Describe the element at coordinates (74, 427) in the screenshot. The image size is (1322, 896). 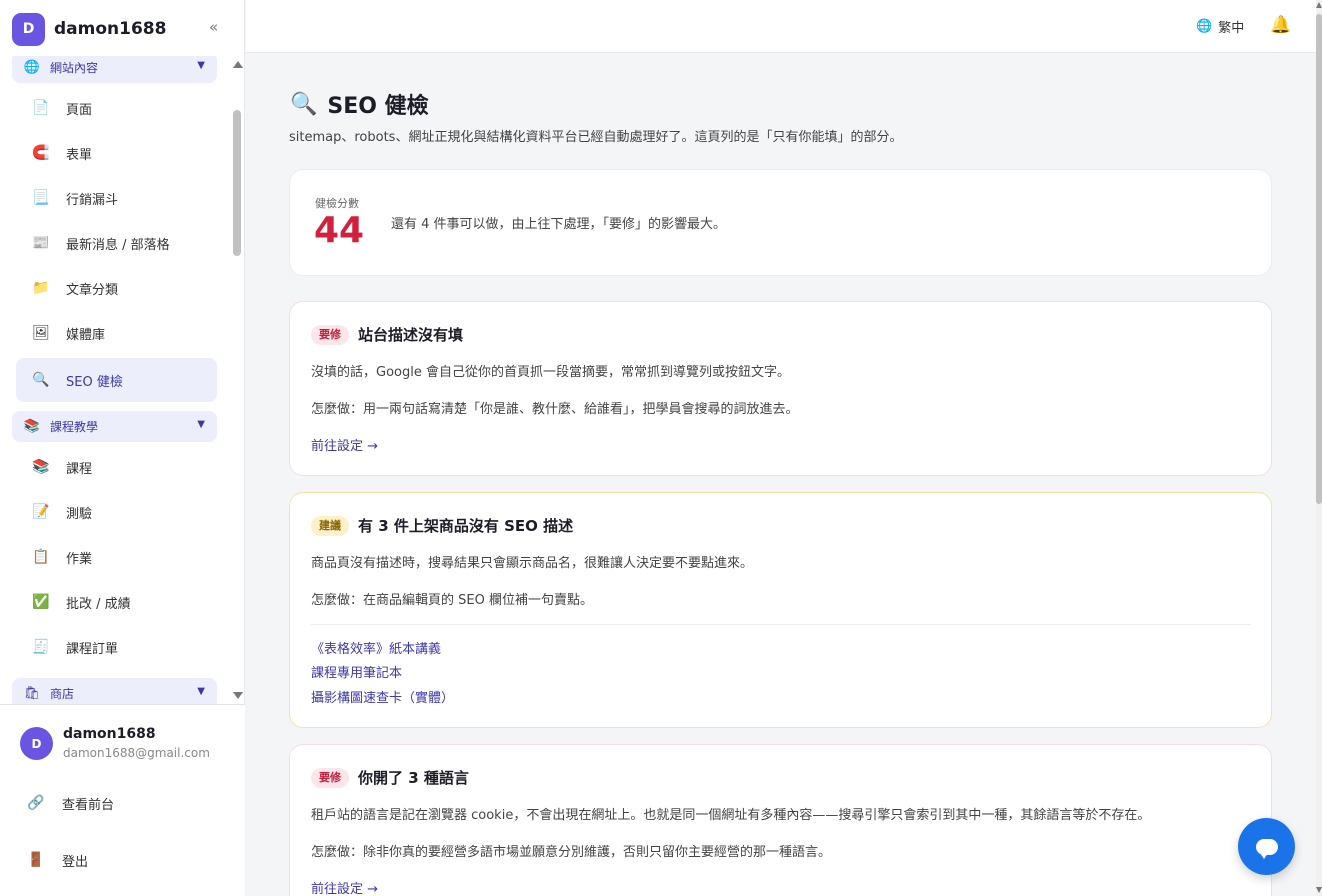
I see `nav-group-label: 課程教學` at that location.